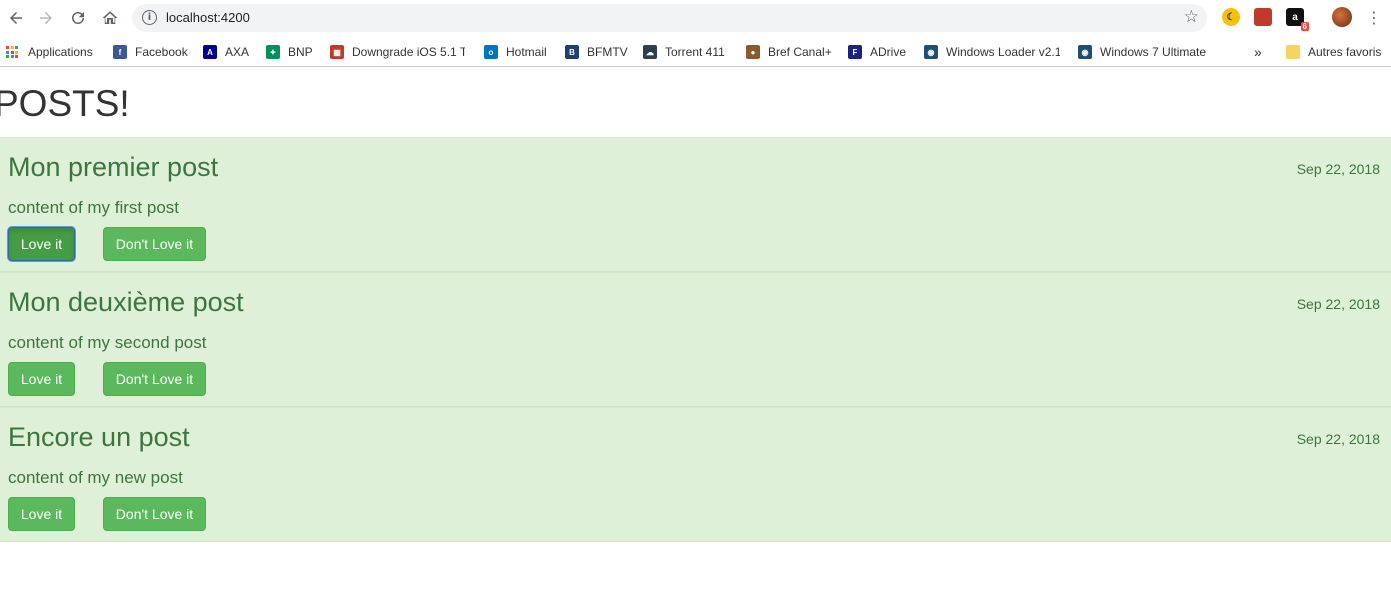 This screenshot has height=600, width=1391. Describe the element at coordinates (300, 52) in the screenshot. I see `bookmark-label: BNP` at that location.